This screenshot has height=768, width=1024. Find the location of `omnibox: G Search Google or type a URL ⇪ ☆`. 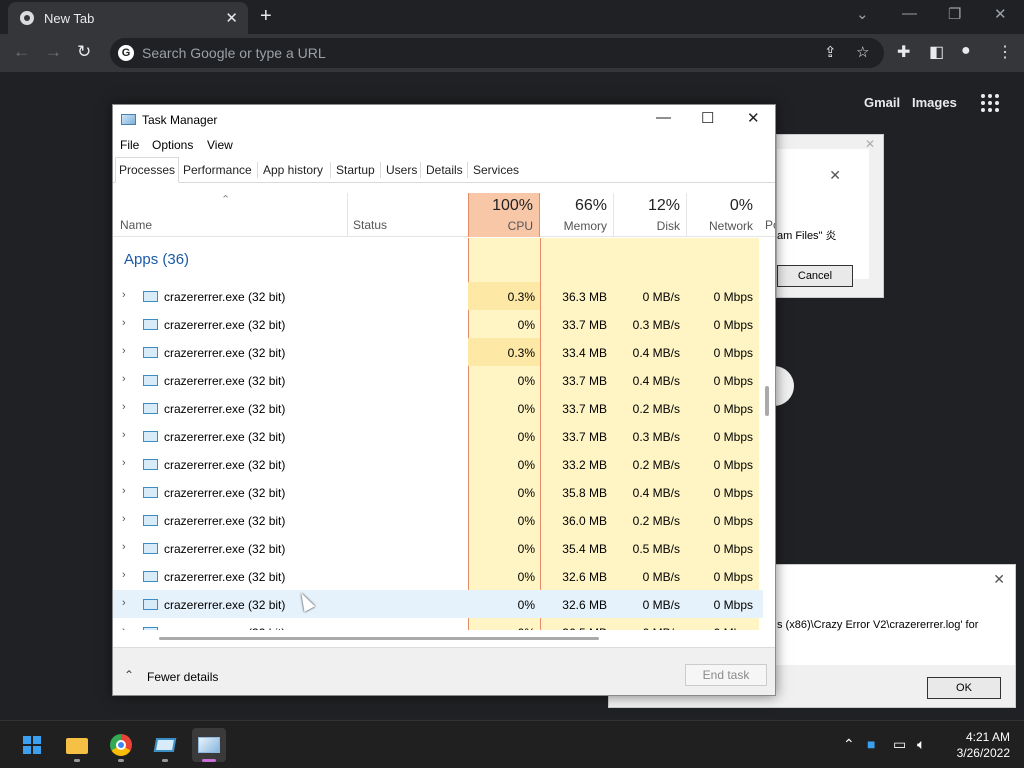

omnibox: G Search Google or type a URL ⇪ ☆ is located at coordinates (497, 53).